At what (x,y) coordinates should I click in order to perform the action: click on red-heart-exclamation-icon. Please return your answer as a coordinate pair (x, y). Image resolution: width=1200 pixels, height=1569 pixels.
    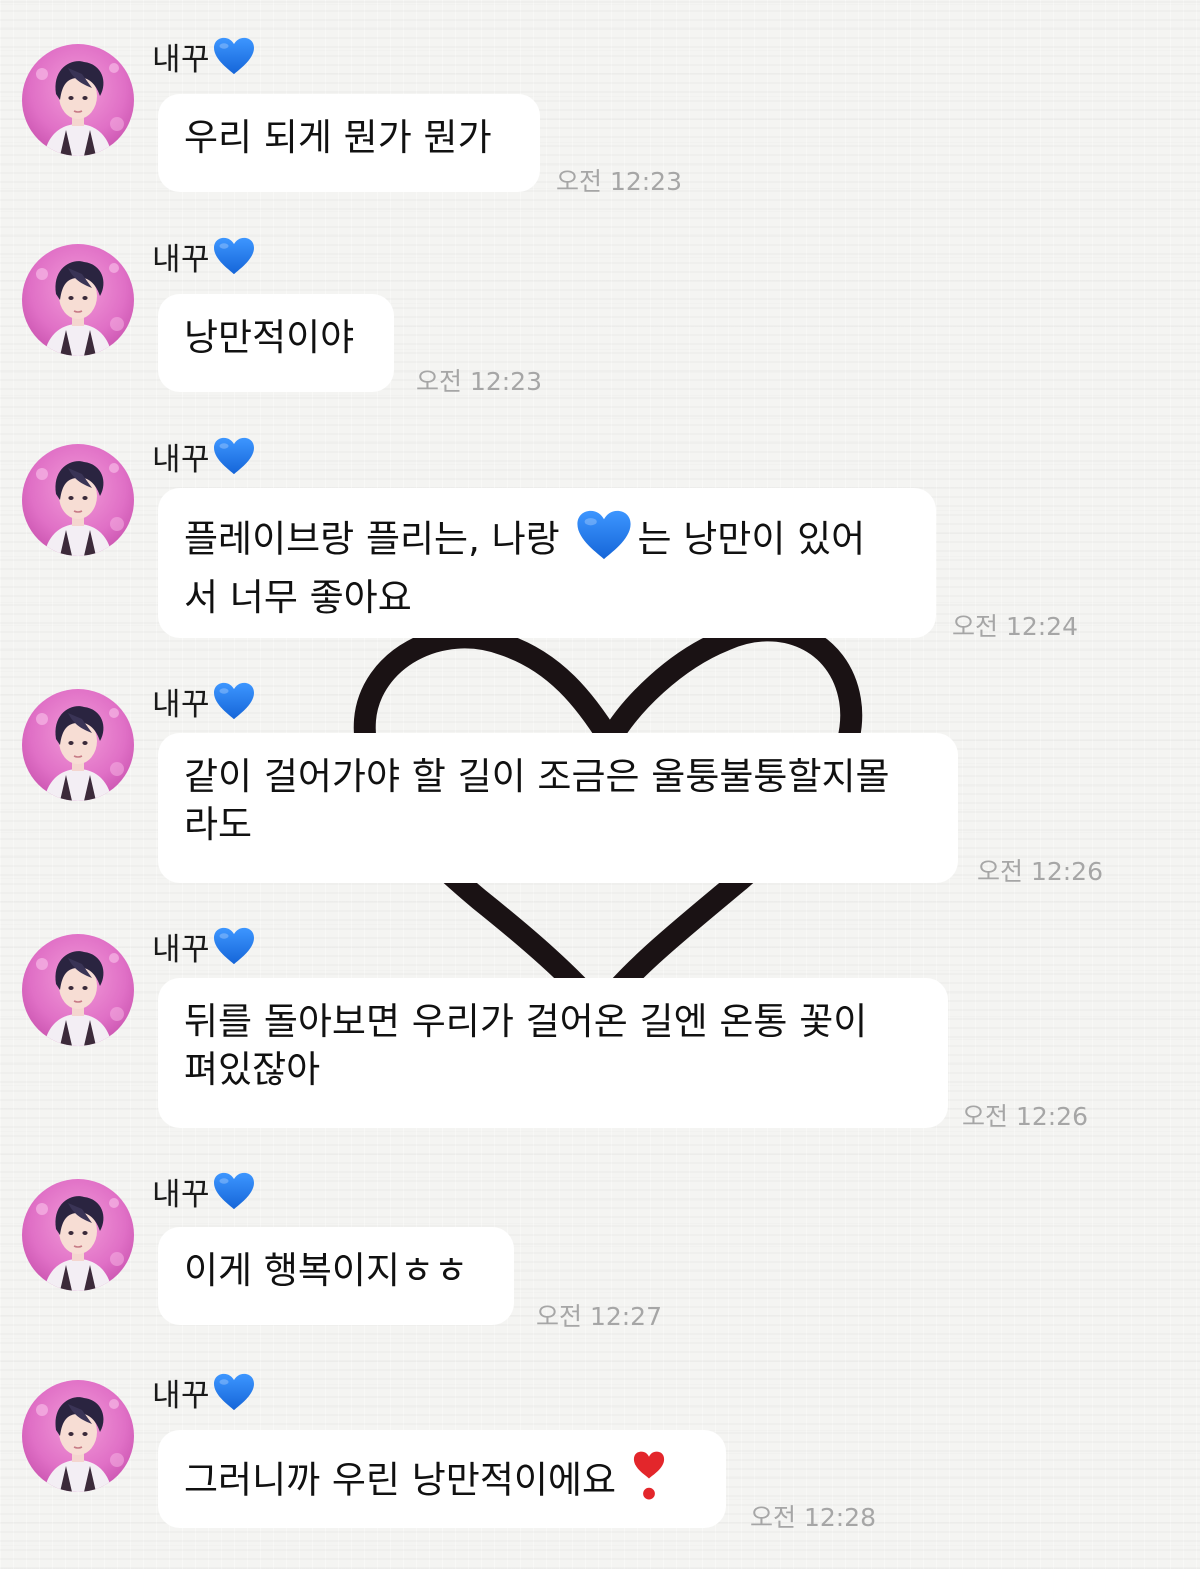
    Looking at the image, I should click on (649, 1482).